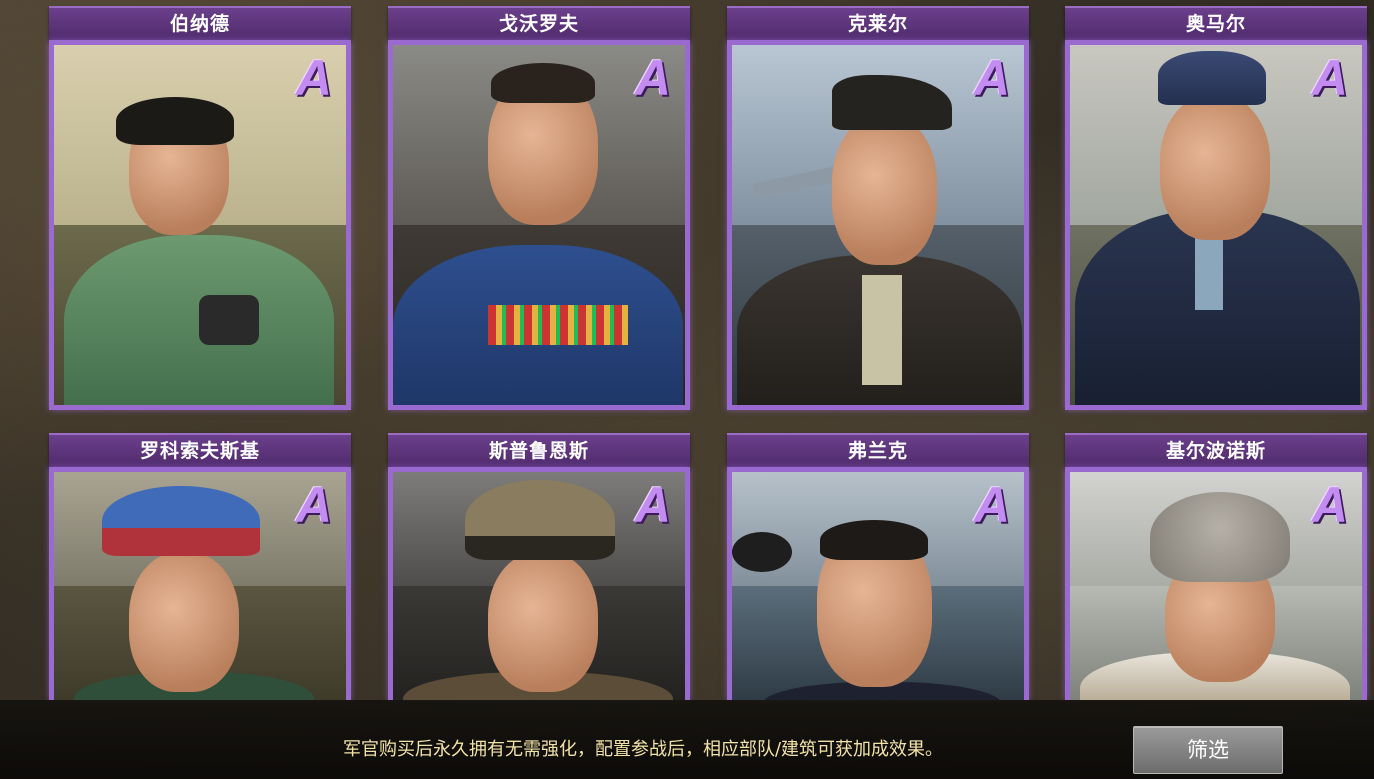 The image size is (1374, 779). I want to click on filter-button: 筛选, so click(1208, 750).